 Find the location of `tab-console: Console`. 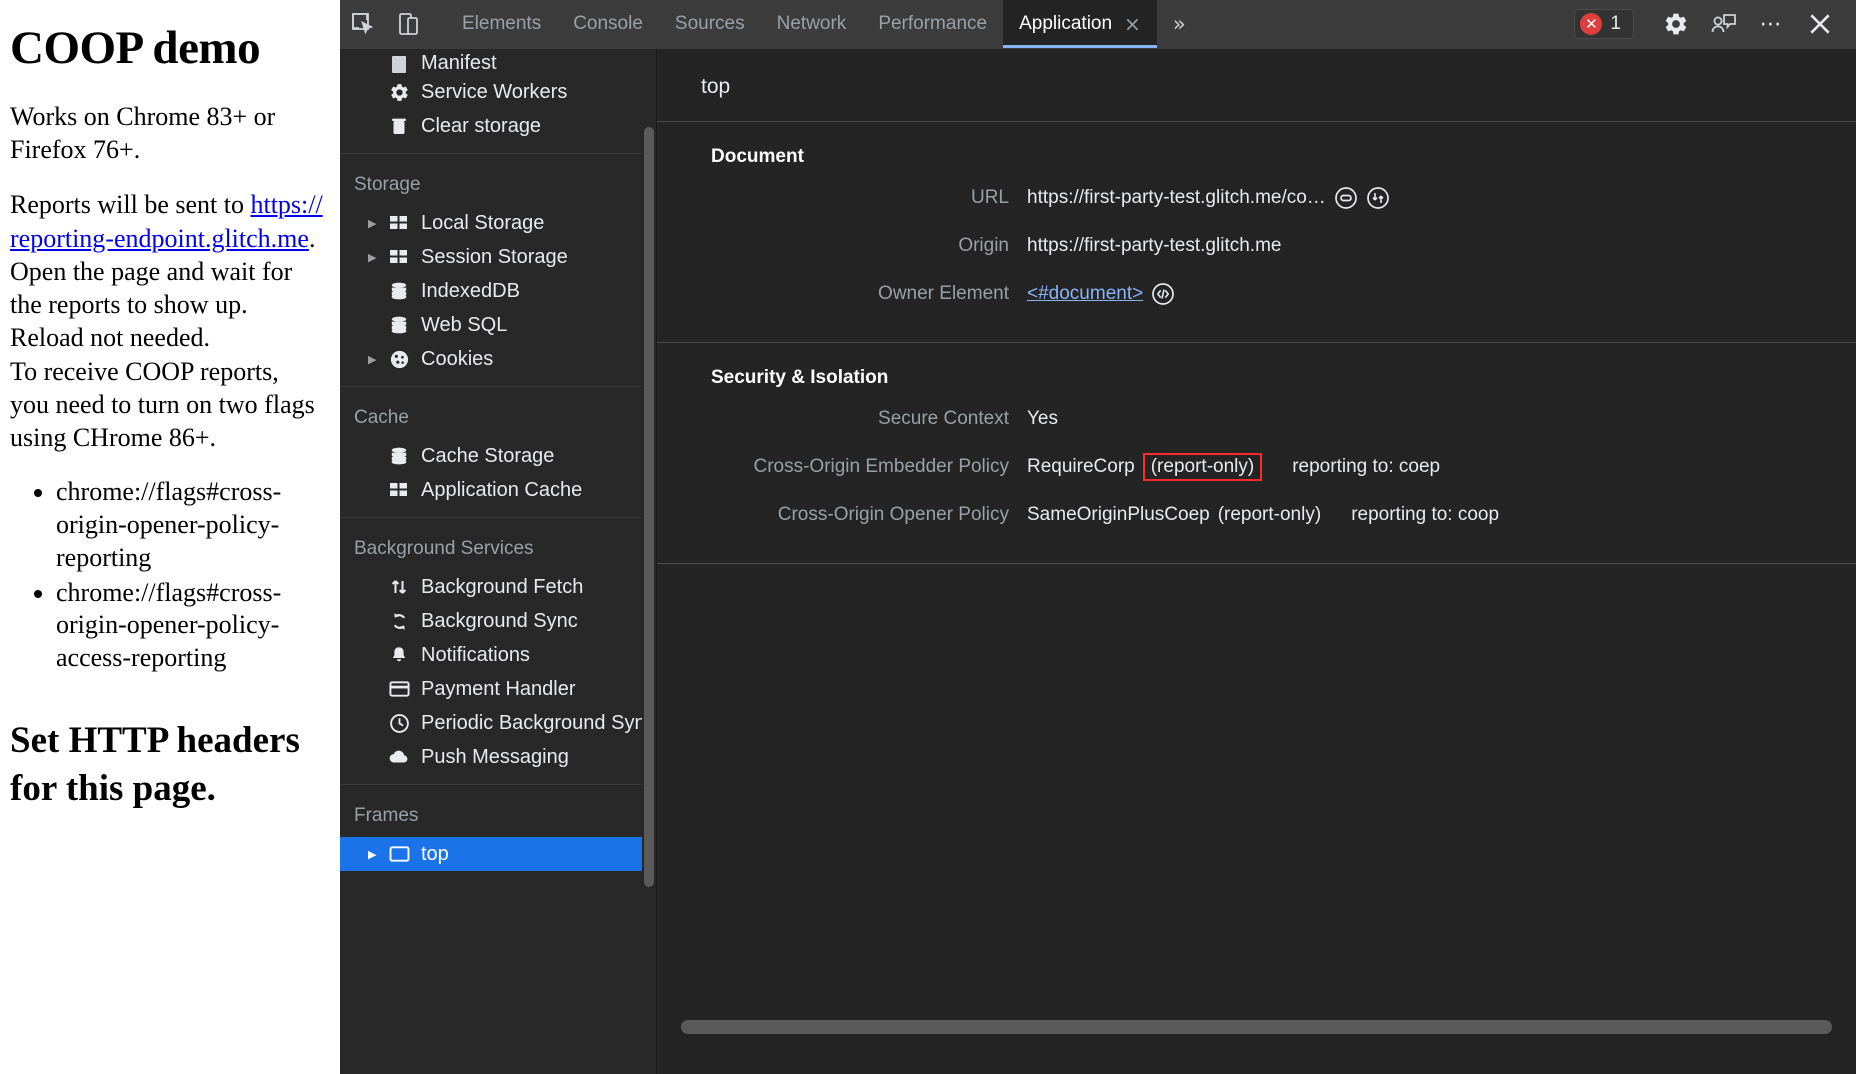

tab-console: Console is located at coordinates (608, 24).